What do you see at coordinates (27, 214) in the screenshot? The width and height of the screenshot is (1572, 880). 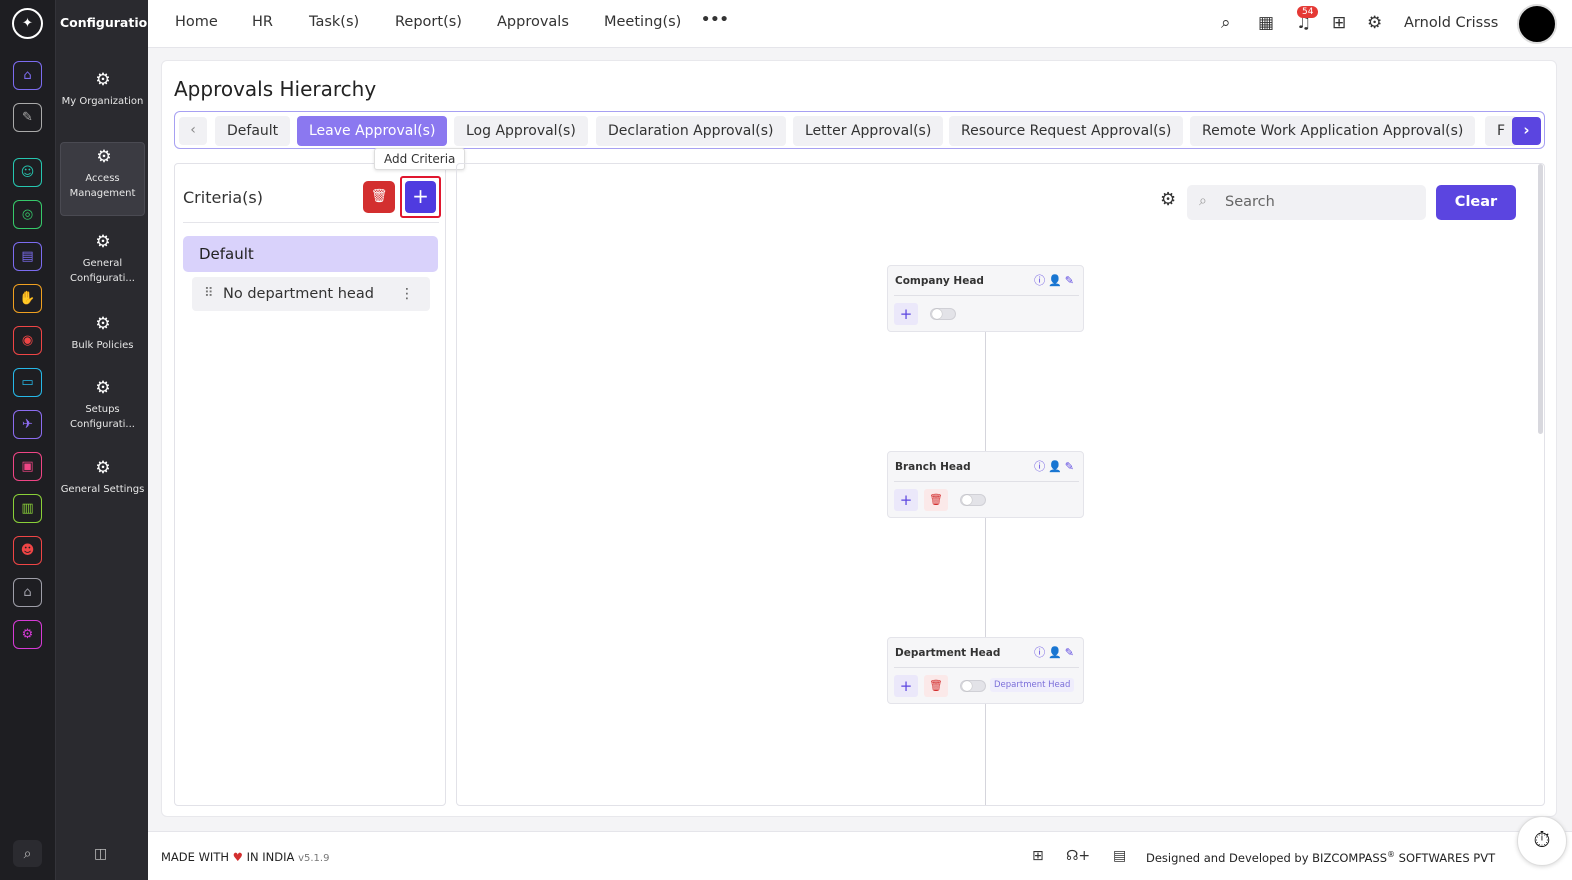 I see `money-icon: ◎` at bounding box center [27, 214].